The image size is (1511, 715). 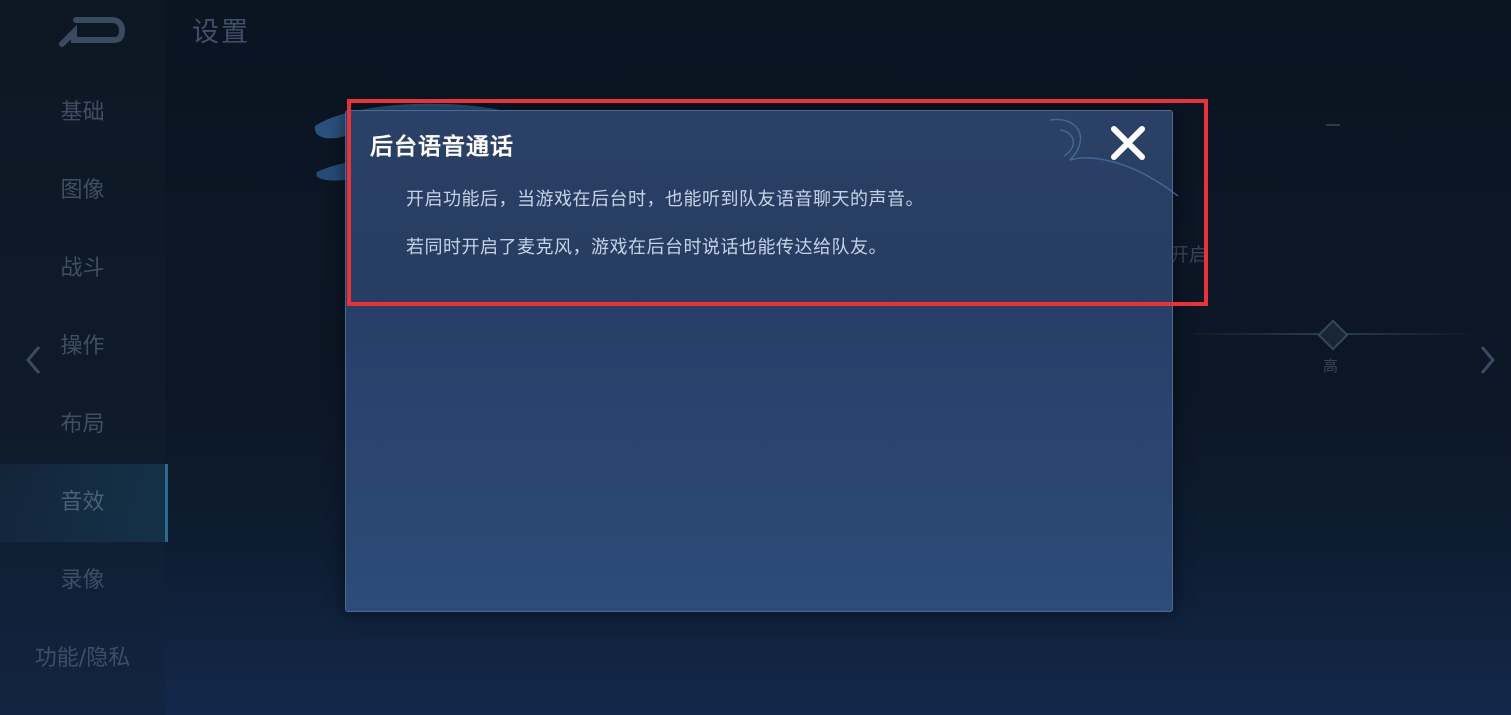 What do you see at coordinates (1333, 125) in the screenshot?
I see `background-divider` at bounding box center [1333, 125].